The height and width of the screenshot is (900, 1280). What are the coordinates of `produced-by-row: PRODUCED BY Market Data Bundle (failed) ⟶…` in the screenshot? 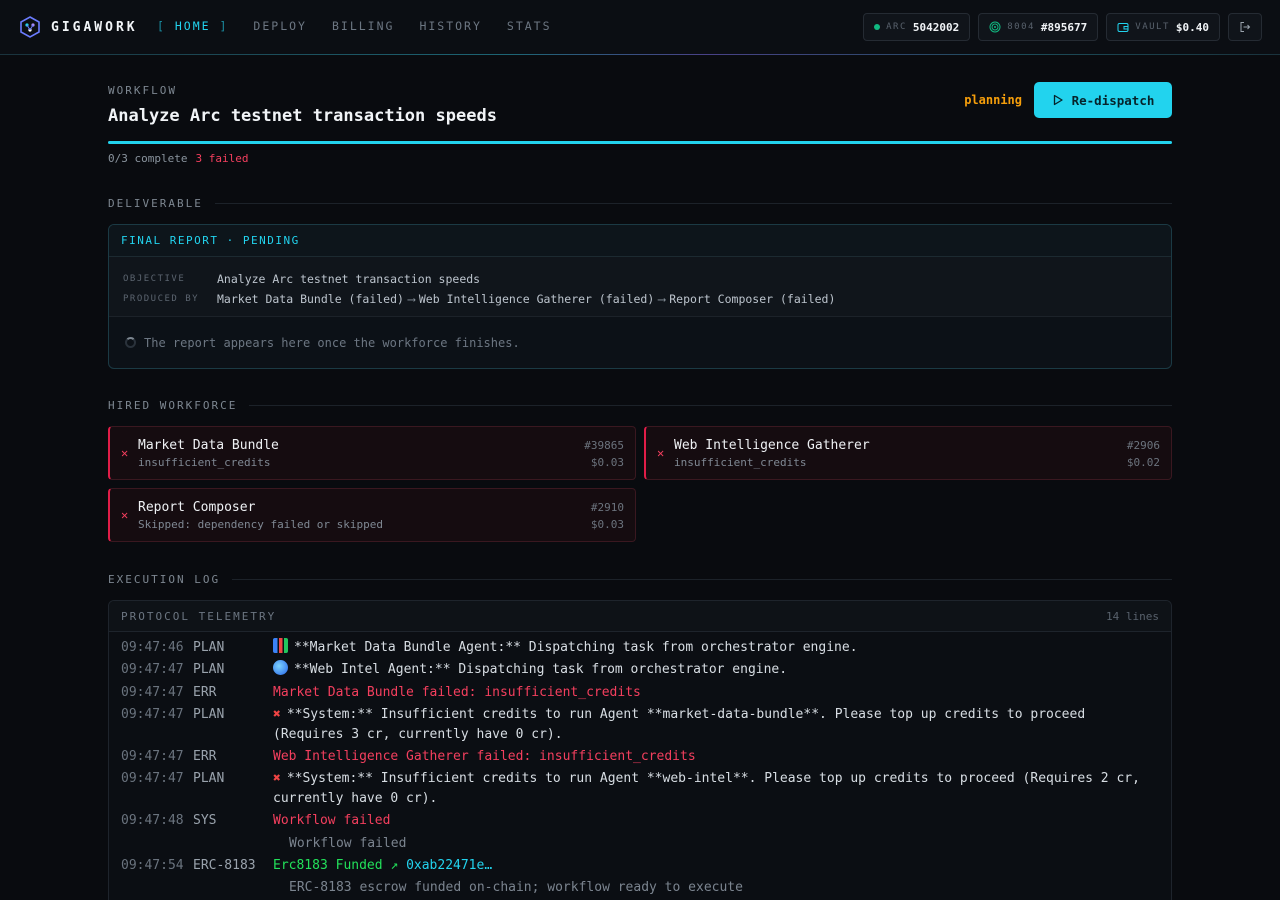 It's located at (640, 299).